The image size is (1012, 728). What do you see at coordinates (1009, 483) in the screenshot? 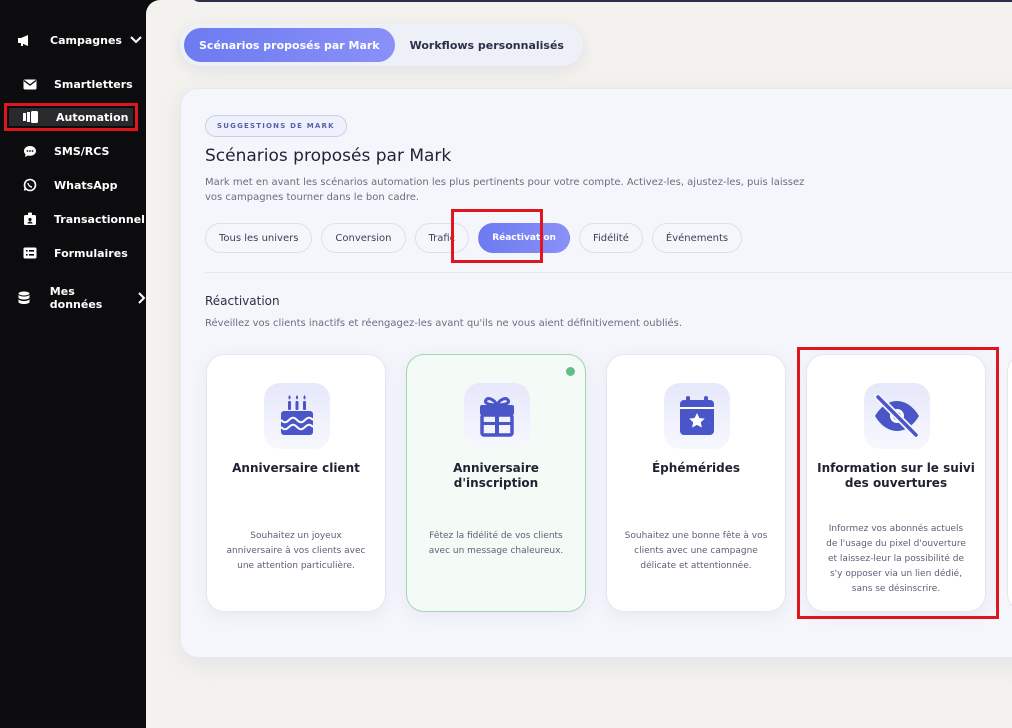
I see `scenario-card-partial` at bounding box center [1009, 483].